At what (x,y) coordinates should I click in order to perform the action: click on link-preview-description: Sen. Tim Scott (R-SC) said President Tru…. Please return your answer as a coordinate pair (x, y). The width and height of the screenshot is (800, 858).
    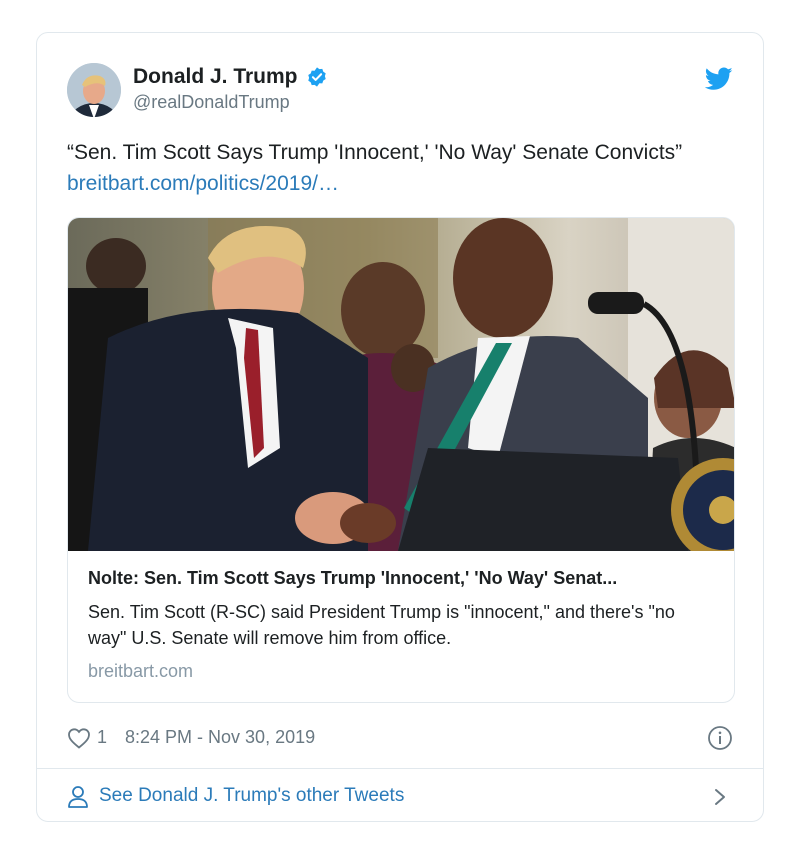
    Looking at the image, I should click on (381, 625).